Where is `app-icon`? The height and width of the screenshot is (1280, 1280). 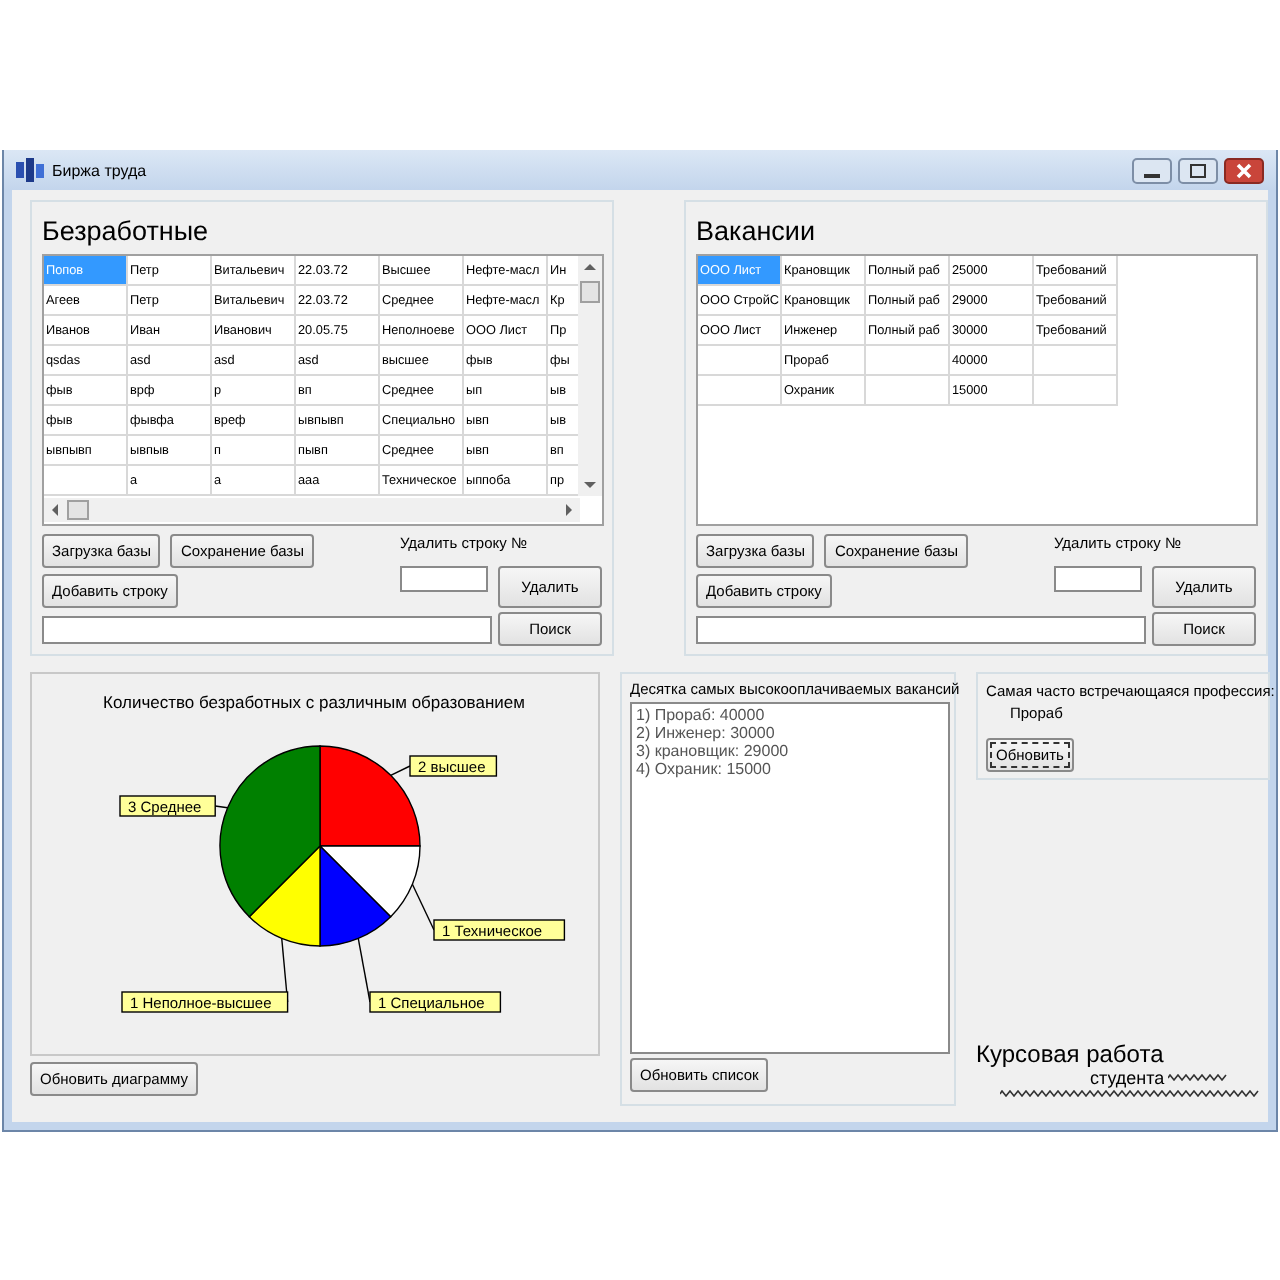 app-icon is located at coordinates (30, 170).